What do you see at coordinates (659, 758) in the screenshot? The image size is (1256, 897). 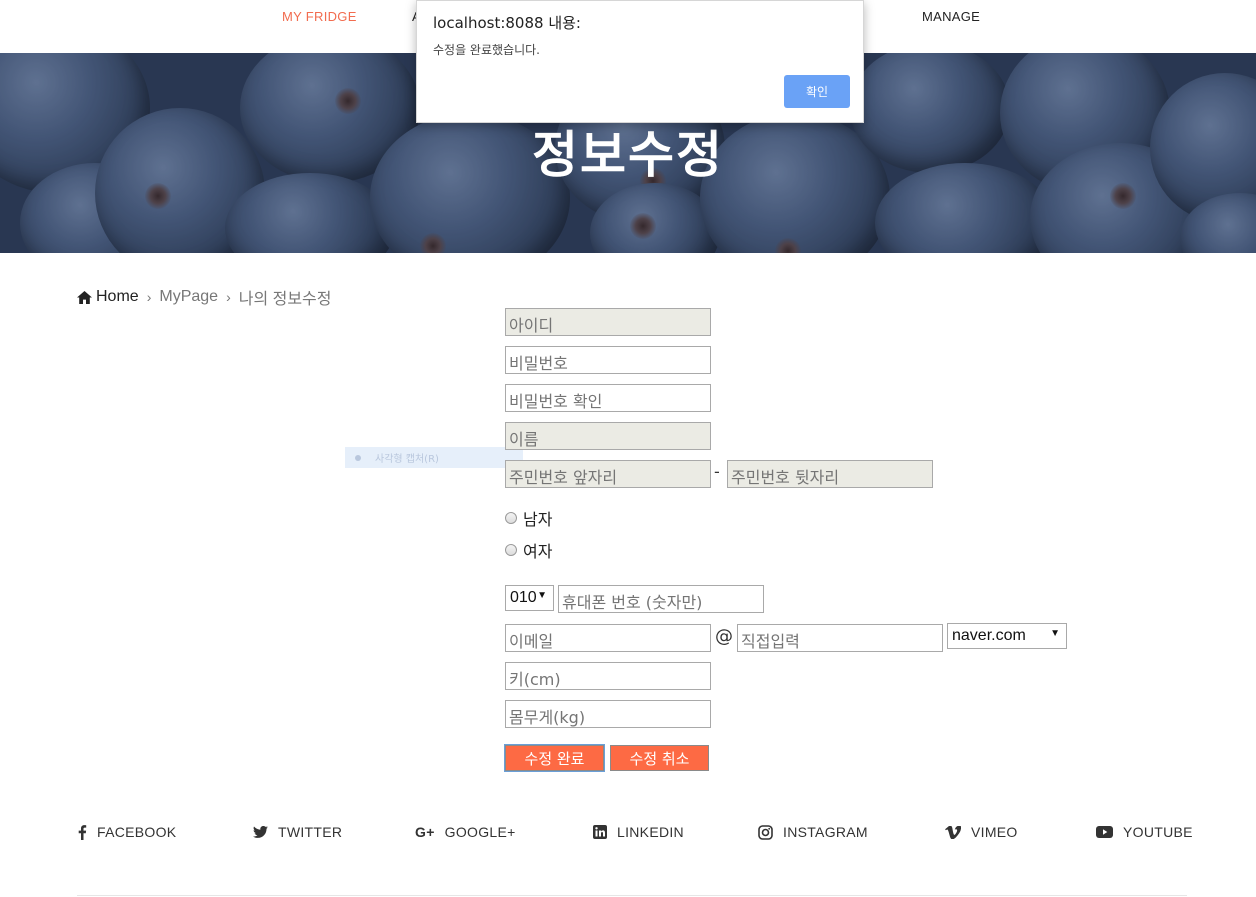 I see `cancel-button: 수정 취소` at bounding box center [659, 758].